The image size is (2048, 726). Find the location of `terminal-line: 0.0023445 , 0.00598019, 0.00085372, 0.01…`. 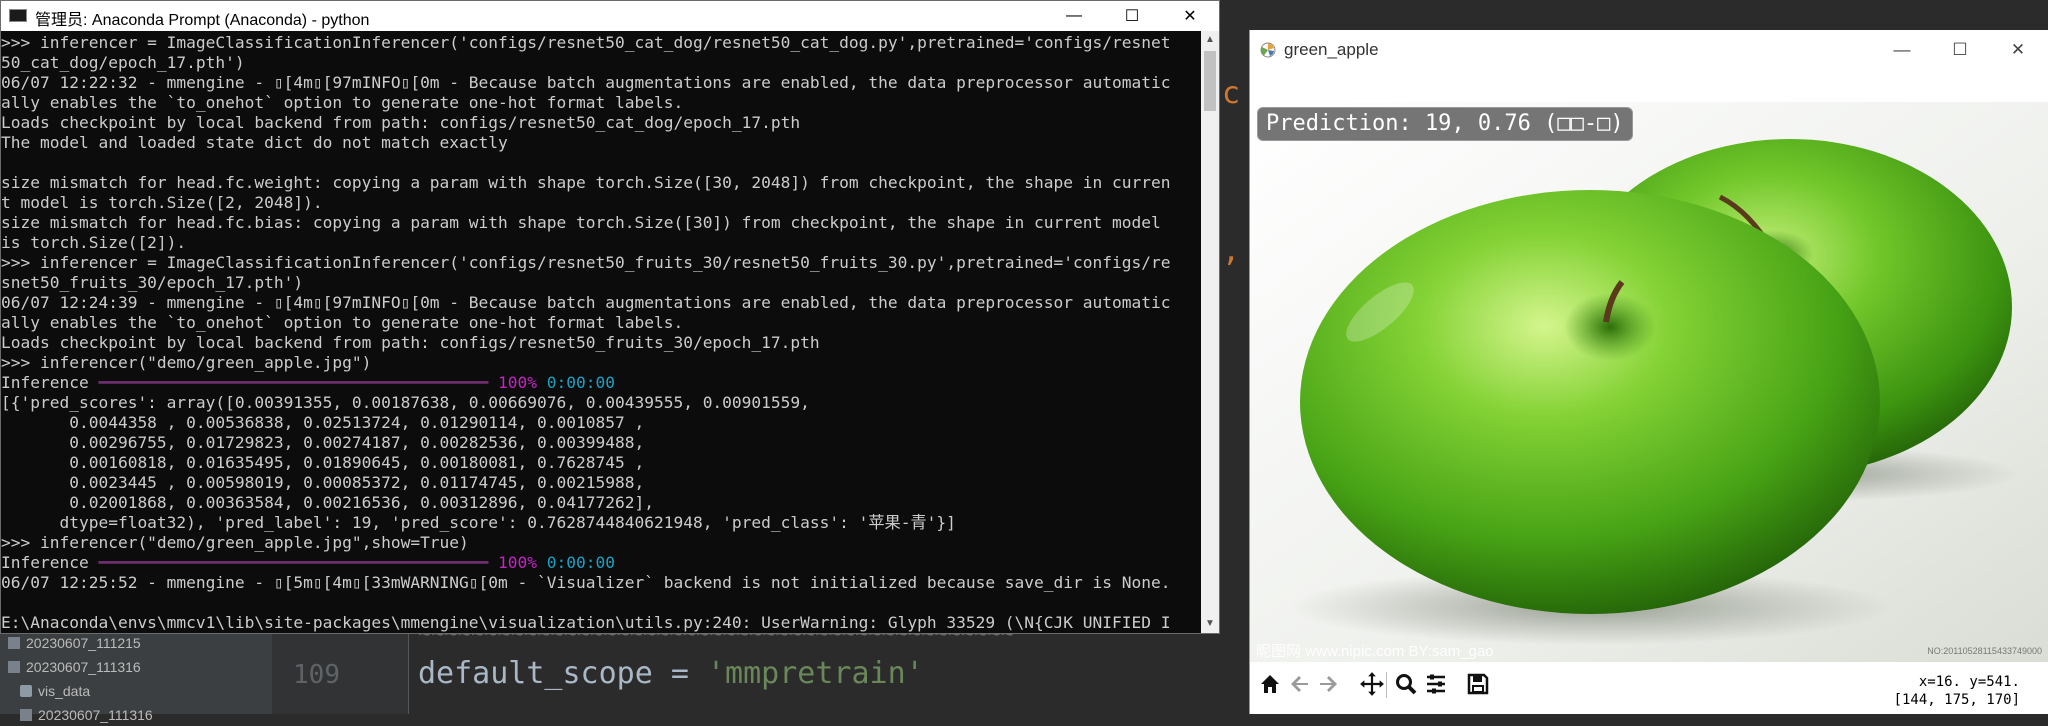

terminal-line: 0.0023445 , 0.00598019, 0.00085372, 0.01… is located at coordinates (323, 482).